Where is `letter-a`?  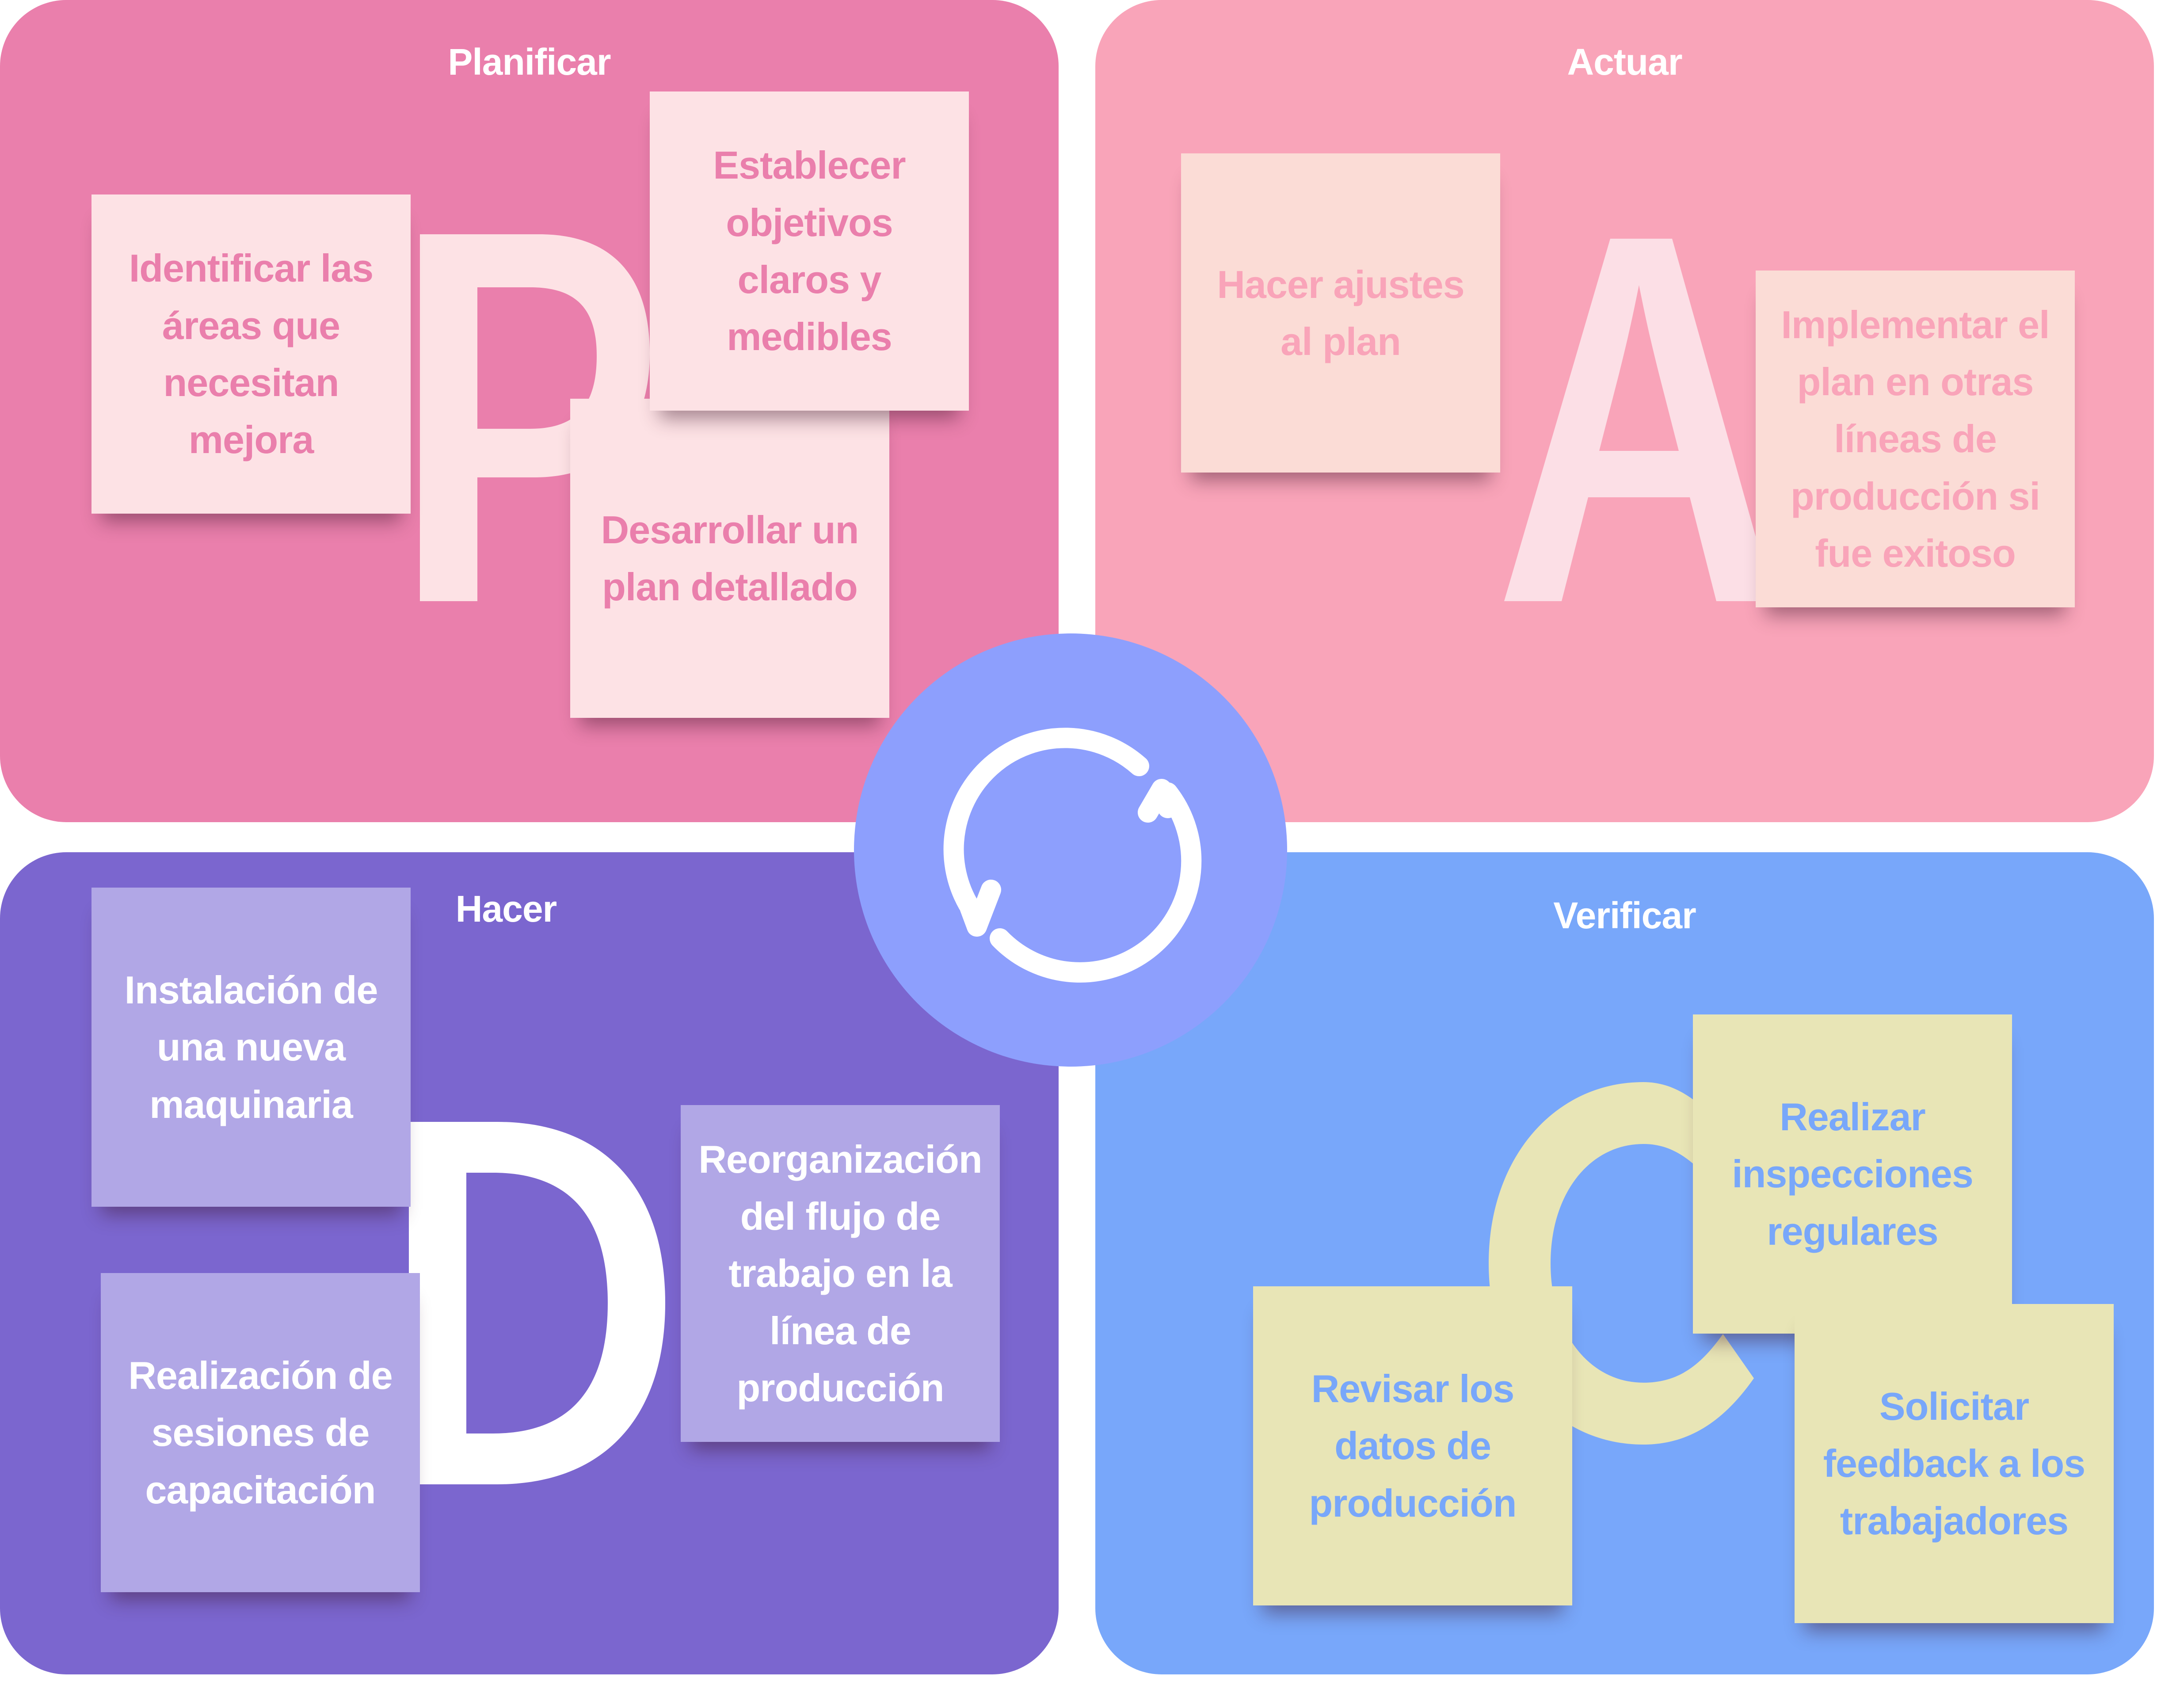
letter-a is located at coordinates (1639, 420).